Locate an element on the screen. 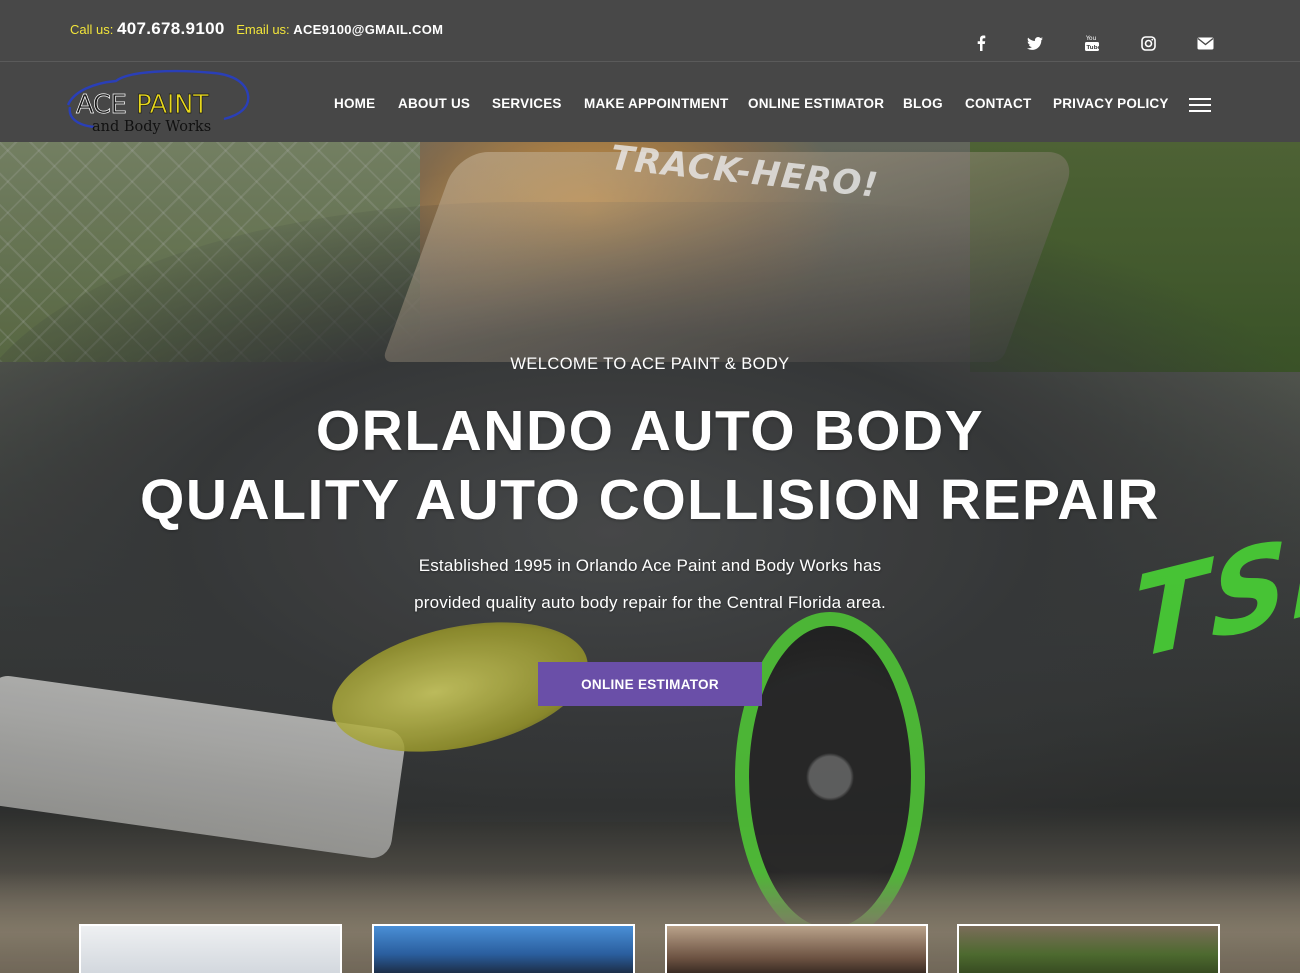  youtube-icon: You Tube is located at coordinates (1092, 43).